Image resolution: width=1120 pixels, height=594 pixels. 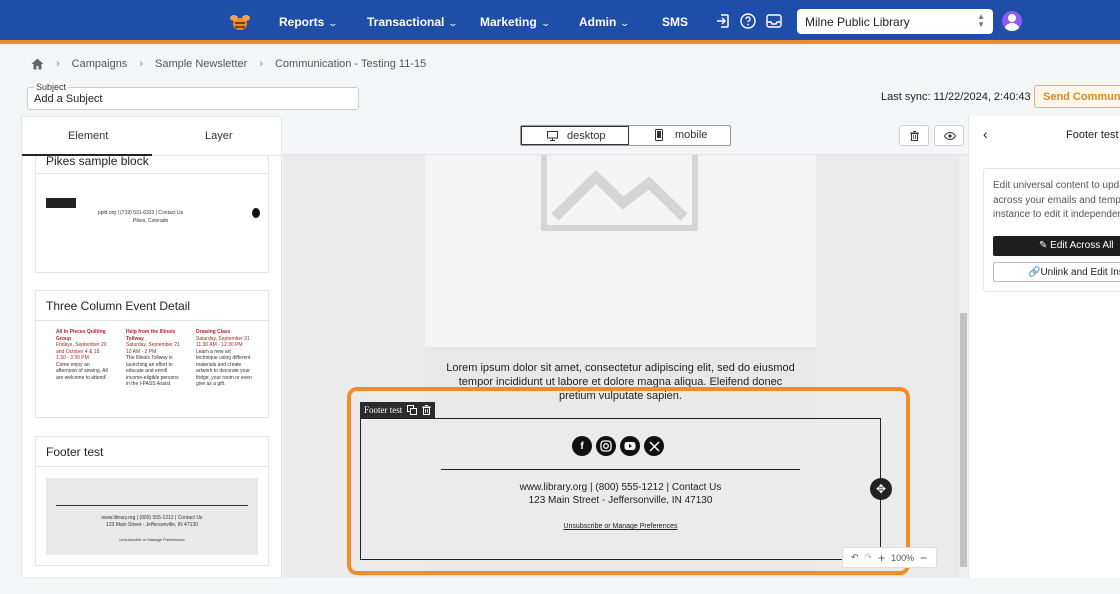 What do you see at coordinates (1045, 245) in the screenshot?
I see `pencil-icon: ✎` at bounding box center [1045, 245].